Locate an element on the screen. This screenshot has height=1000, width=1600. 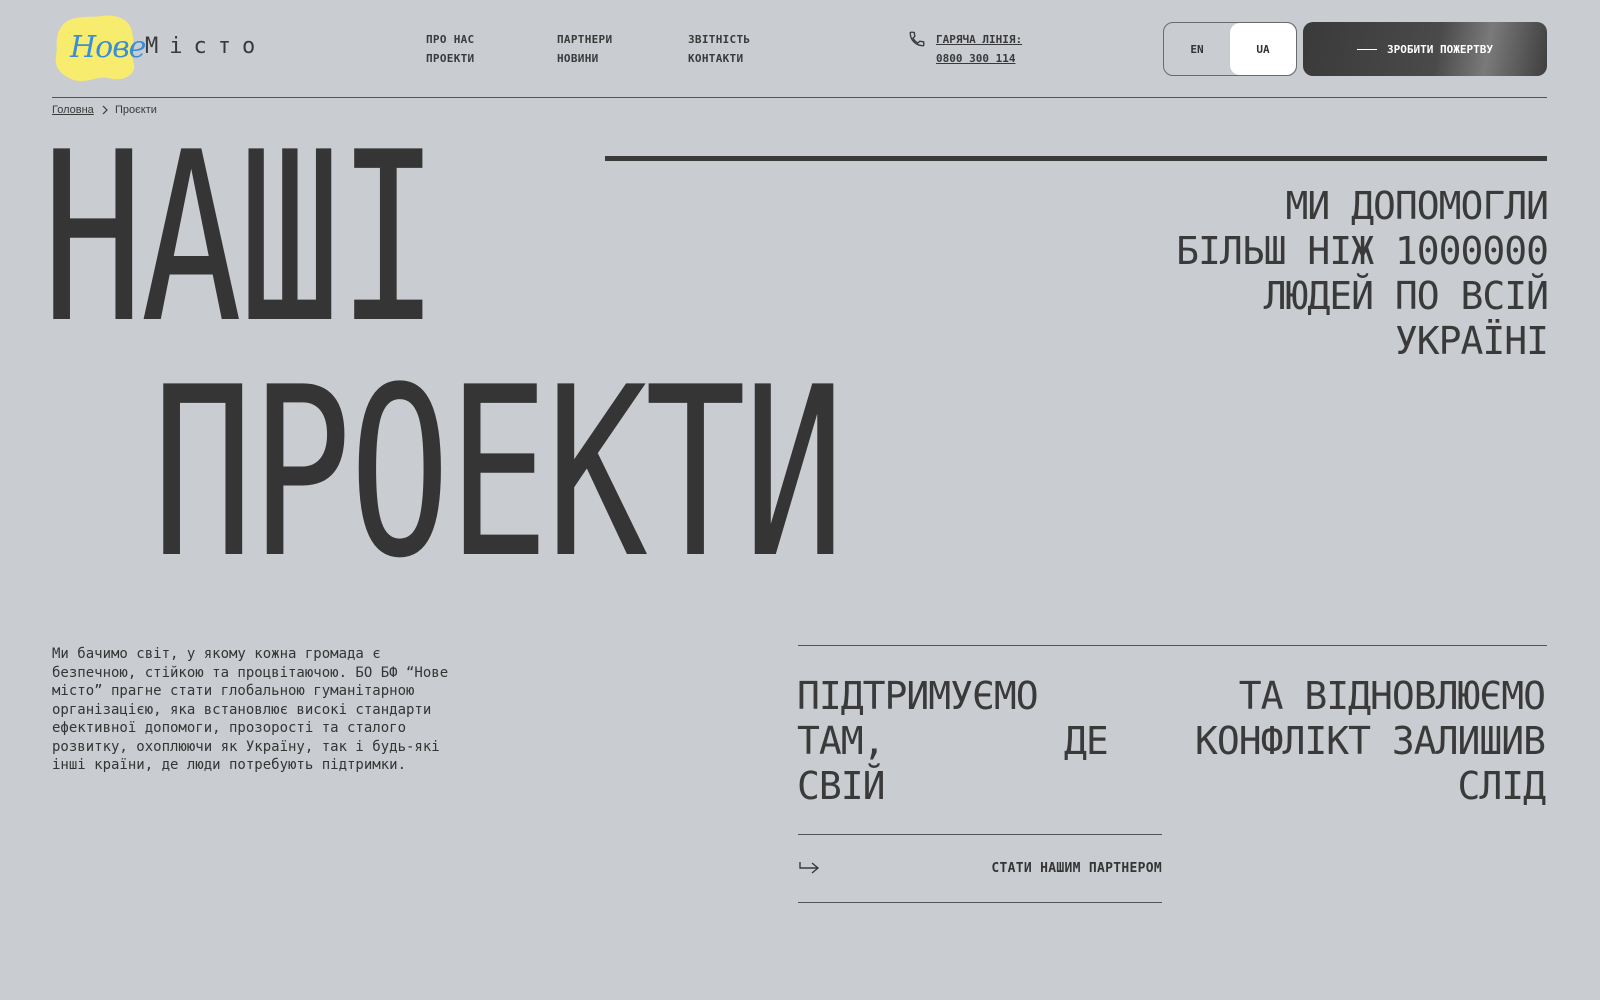
header-divider is located at coordinates (799, 97).